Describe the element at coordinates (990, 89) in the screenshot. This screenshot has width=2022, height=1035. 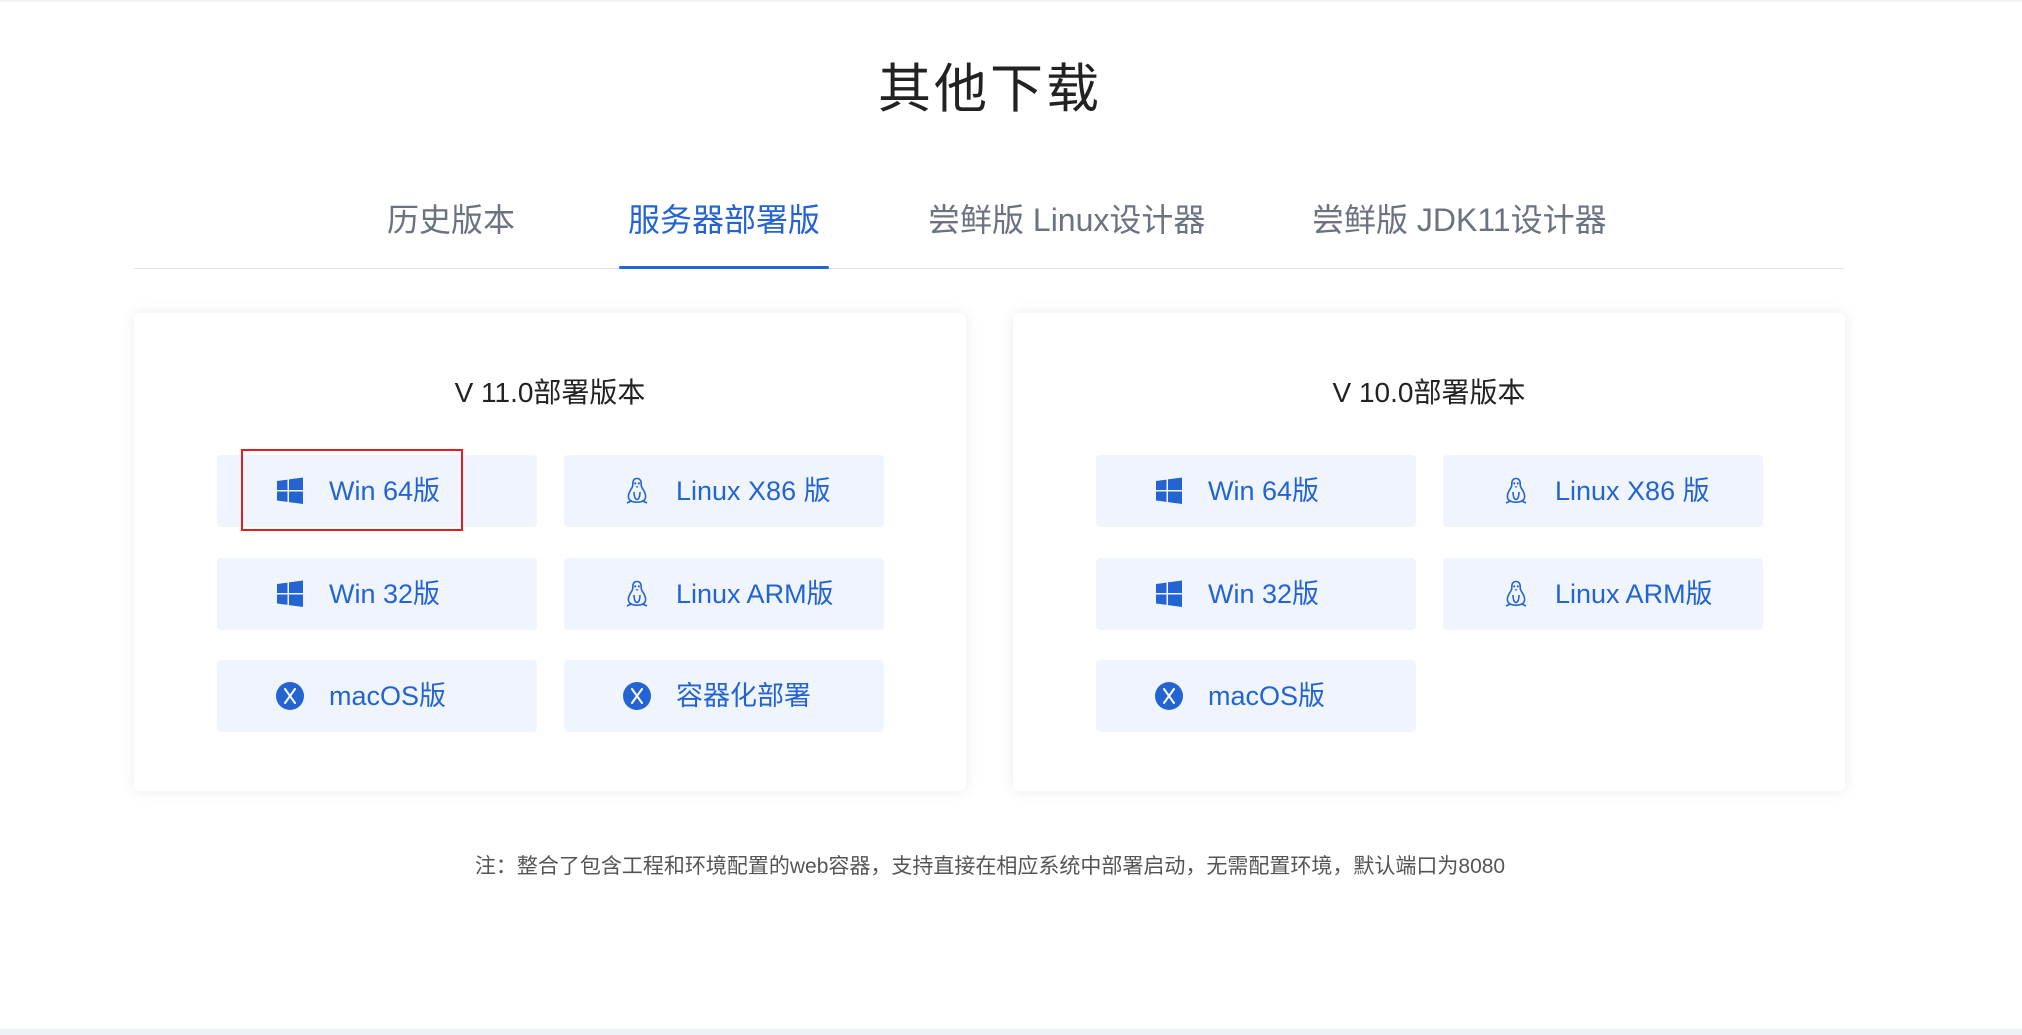
I see `page-title: 其他下载` at that location.